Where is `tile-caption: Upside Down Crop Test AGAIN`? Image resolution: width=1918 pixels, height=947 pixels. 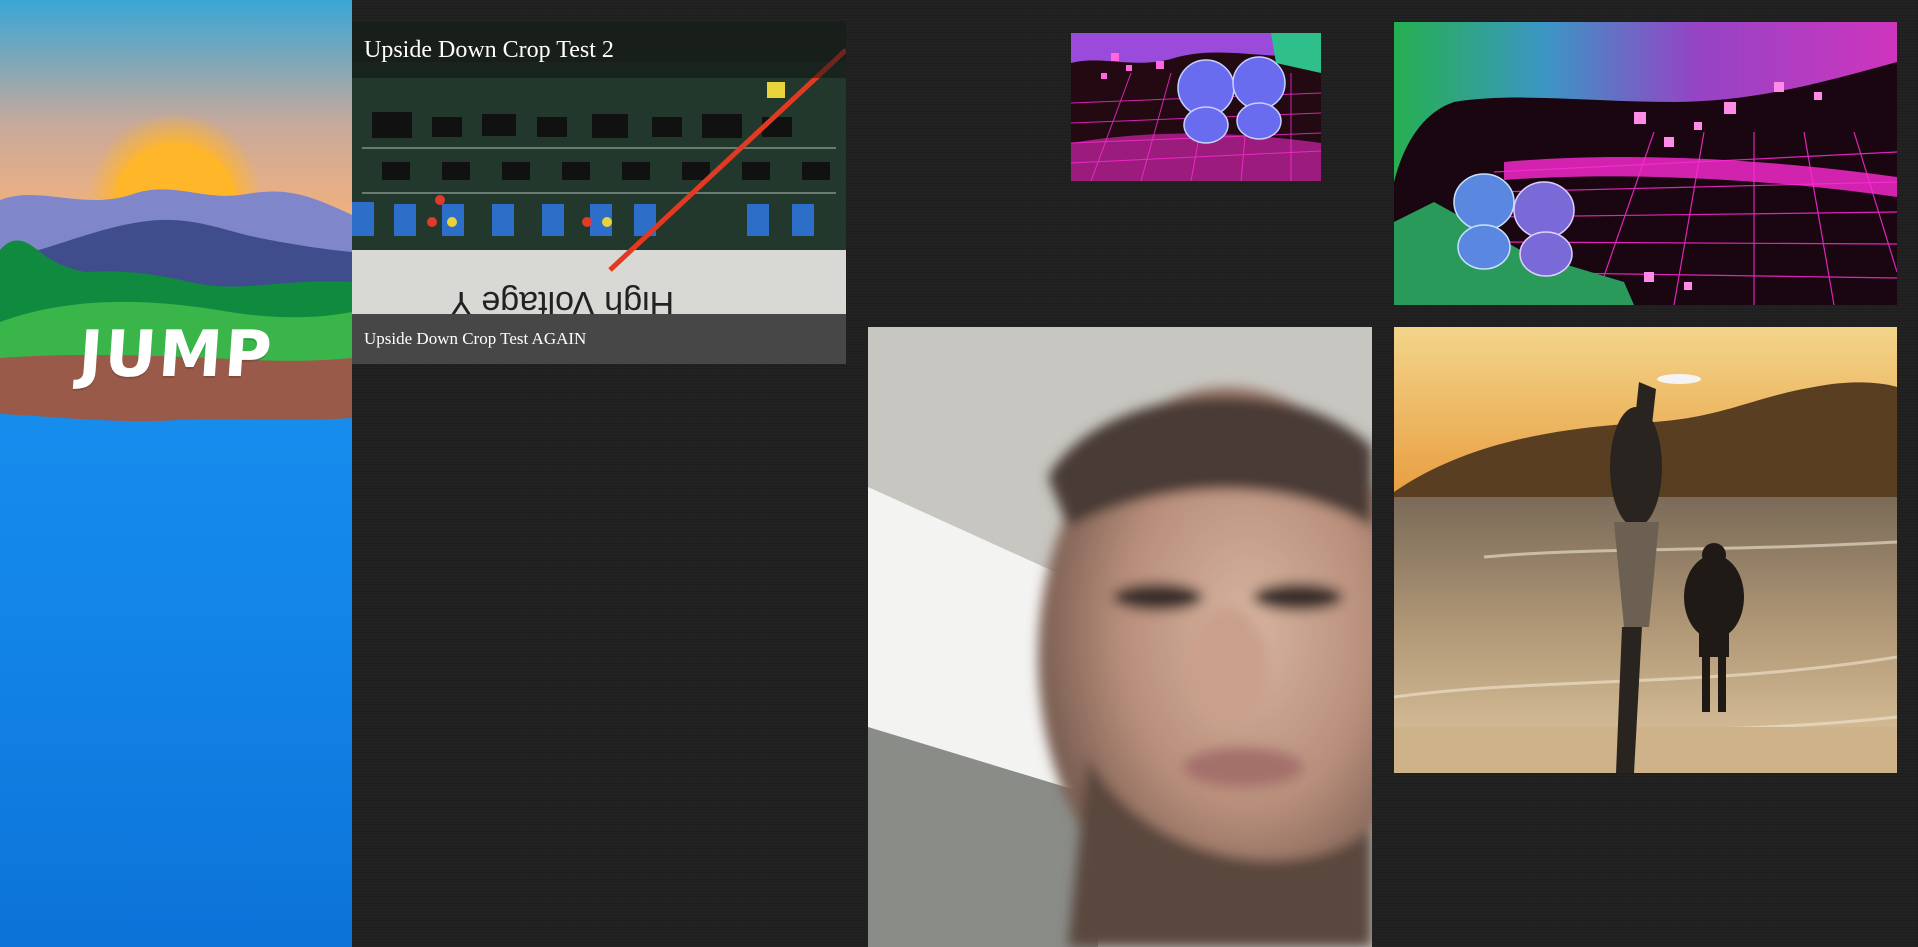
tile-caption: Upside Down Crop Test AGAIN is located at coordinates (599, 339).